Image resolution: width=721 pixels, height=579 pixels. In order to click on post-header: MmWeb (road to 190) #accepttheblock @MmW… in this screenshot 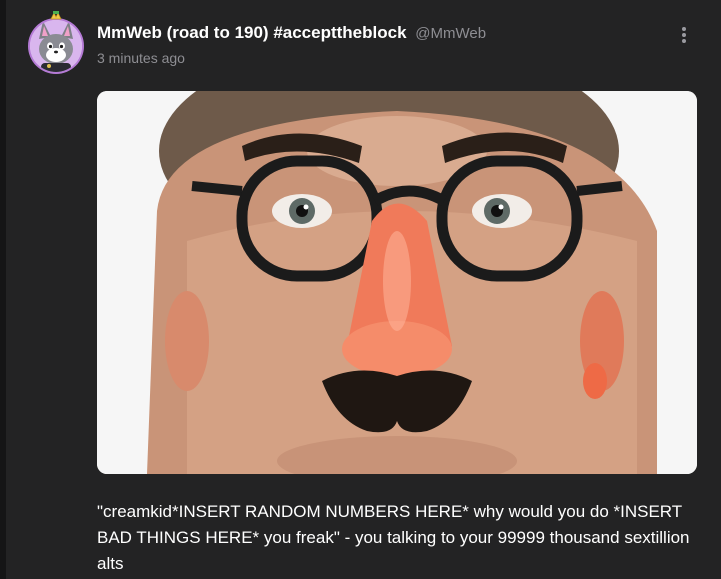, I will do `click(291, 44)`.